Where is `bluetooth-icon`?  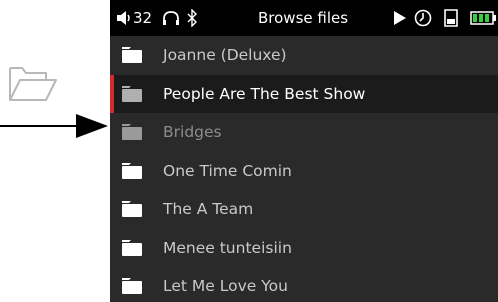 bluetooth-icon is located at coordinates (192, 18).